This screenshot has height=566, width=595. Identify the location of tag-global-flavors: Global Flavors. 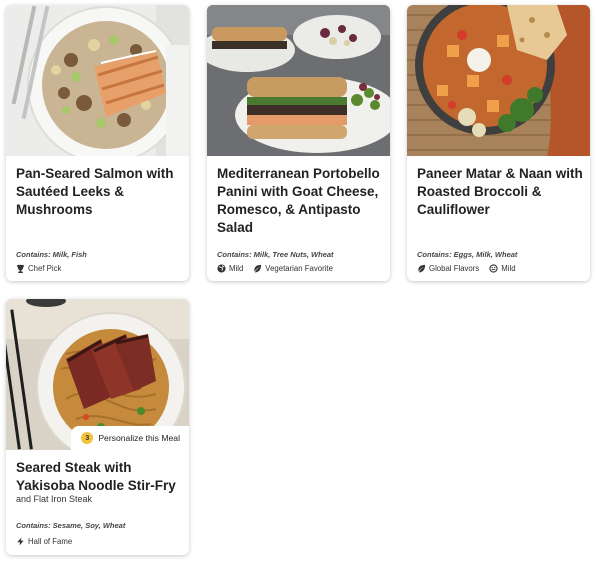
(448, 268).